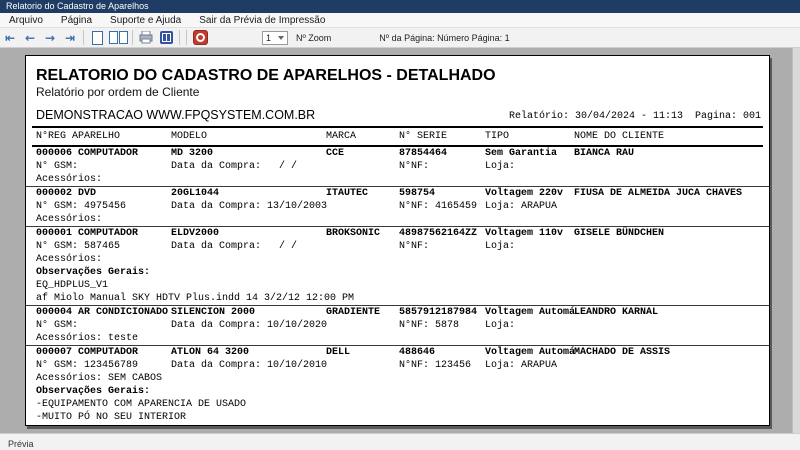  What do you see at coordinates (26, 20) in the screenshot?
I see `menu-arquivo: Arquivo` at bounding box center [26, 20].